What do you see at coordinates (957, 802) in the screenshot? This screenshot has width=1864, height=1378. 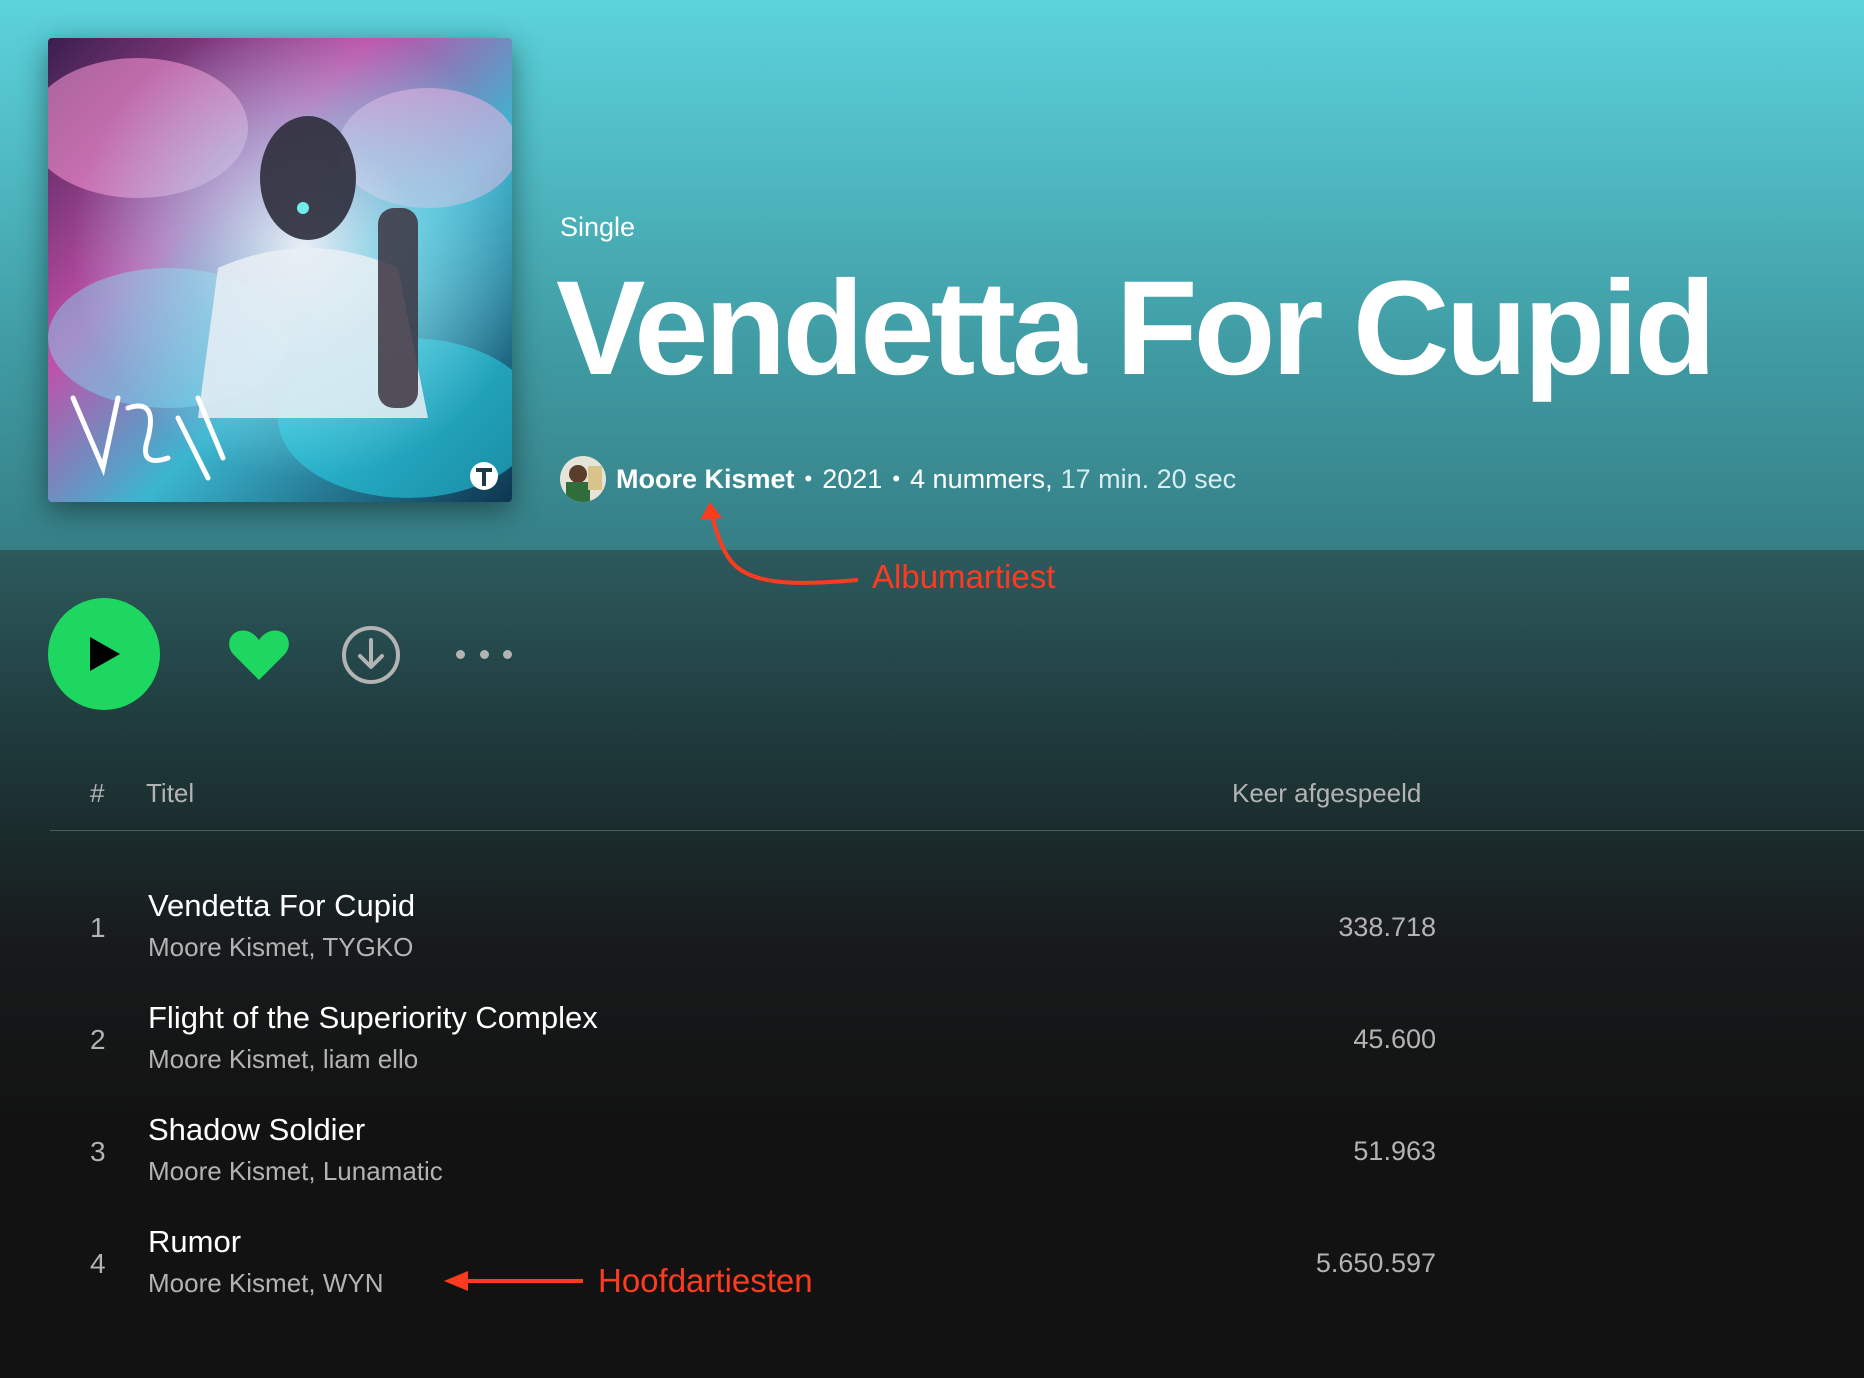 I see `tracklist-header: # Titel Keer afgespeeld` at bounding box center [957, 802].